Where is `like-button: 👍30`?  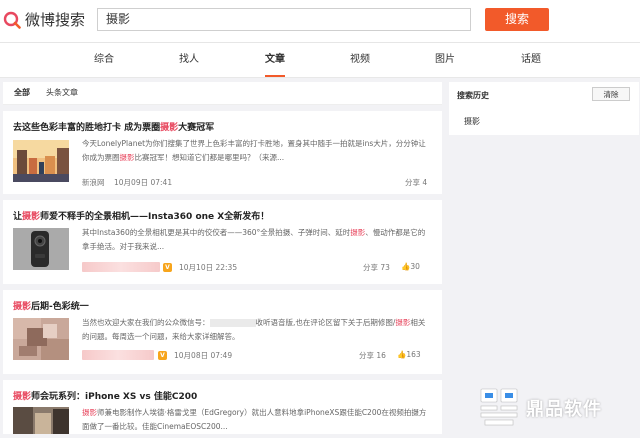 like-button: 👍30 is located at coordinates (410, 266).